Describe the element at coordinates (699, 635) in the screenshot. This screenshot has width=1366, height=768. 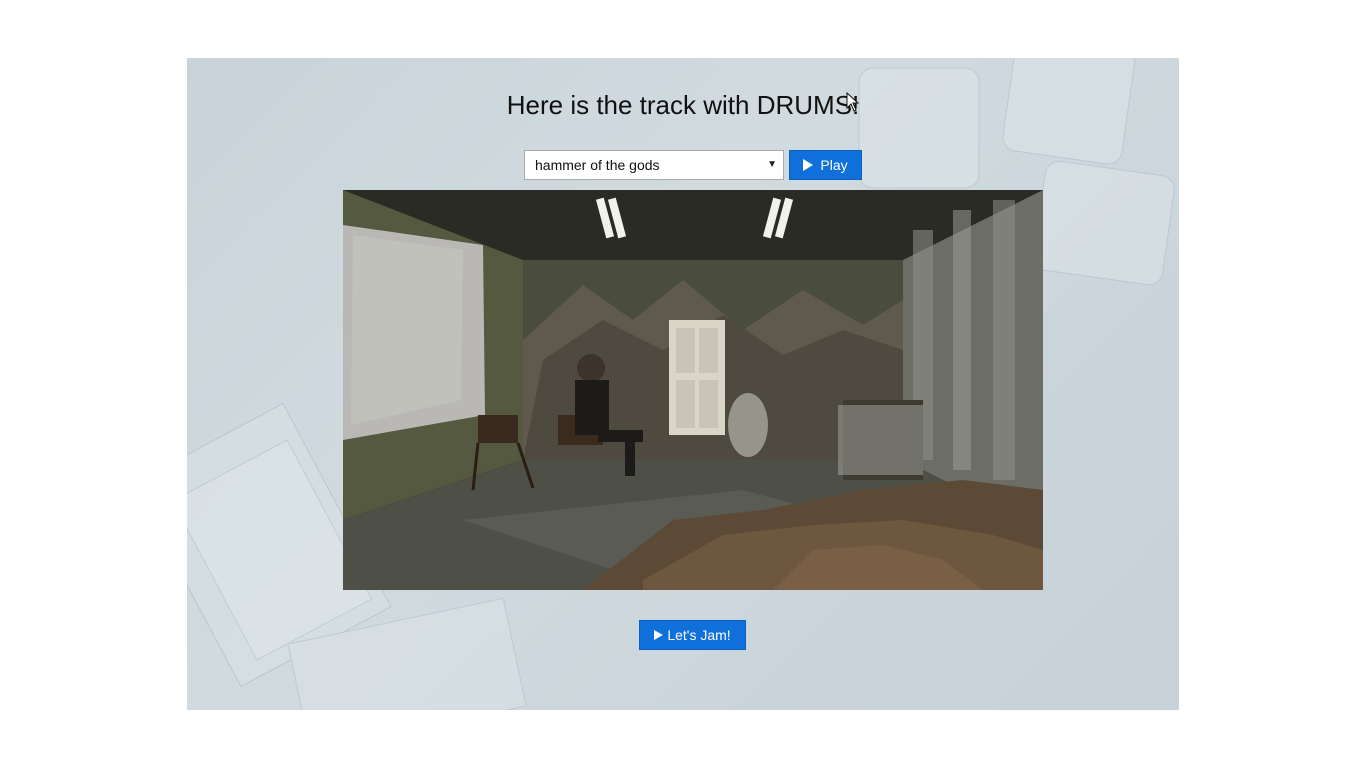
I see `lets-jam-button-label: Let's Jam!` at that location.